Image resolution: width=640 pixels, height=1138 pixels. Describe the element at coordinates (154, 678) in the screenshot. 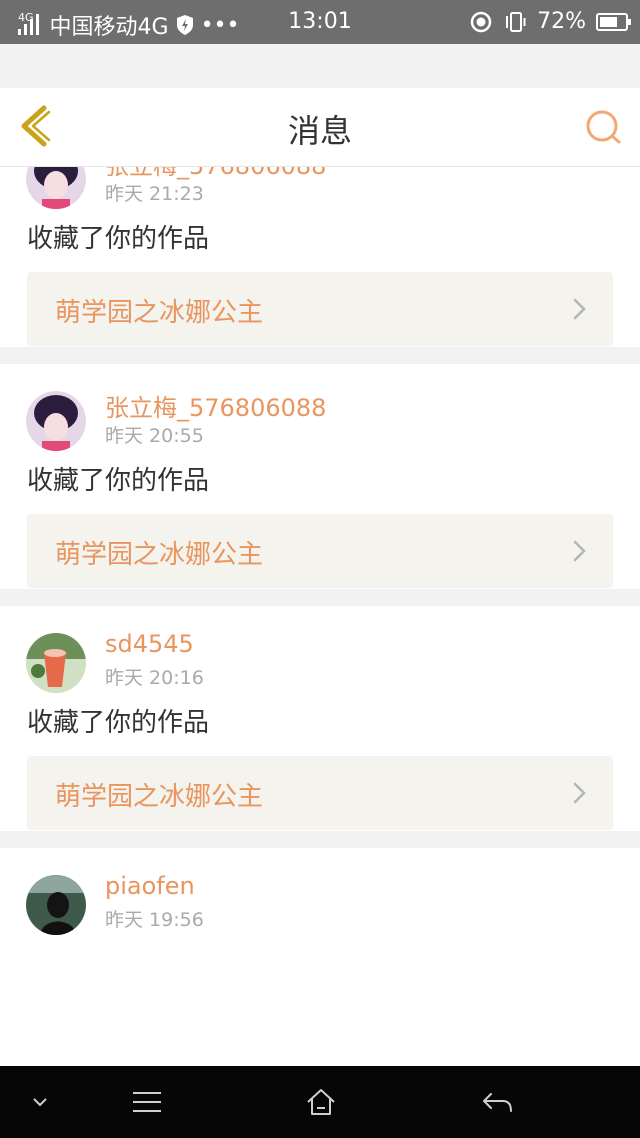

I see `message-time: 昨天 20:16` at that location.